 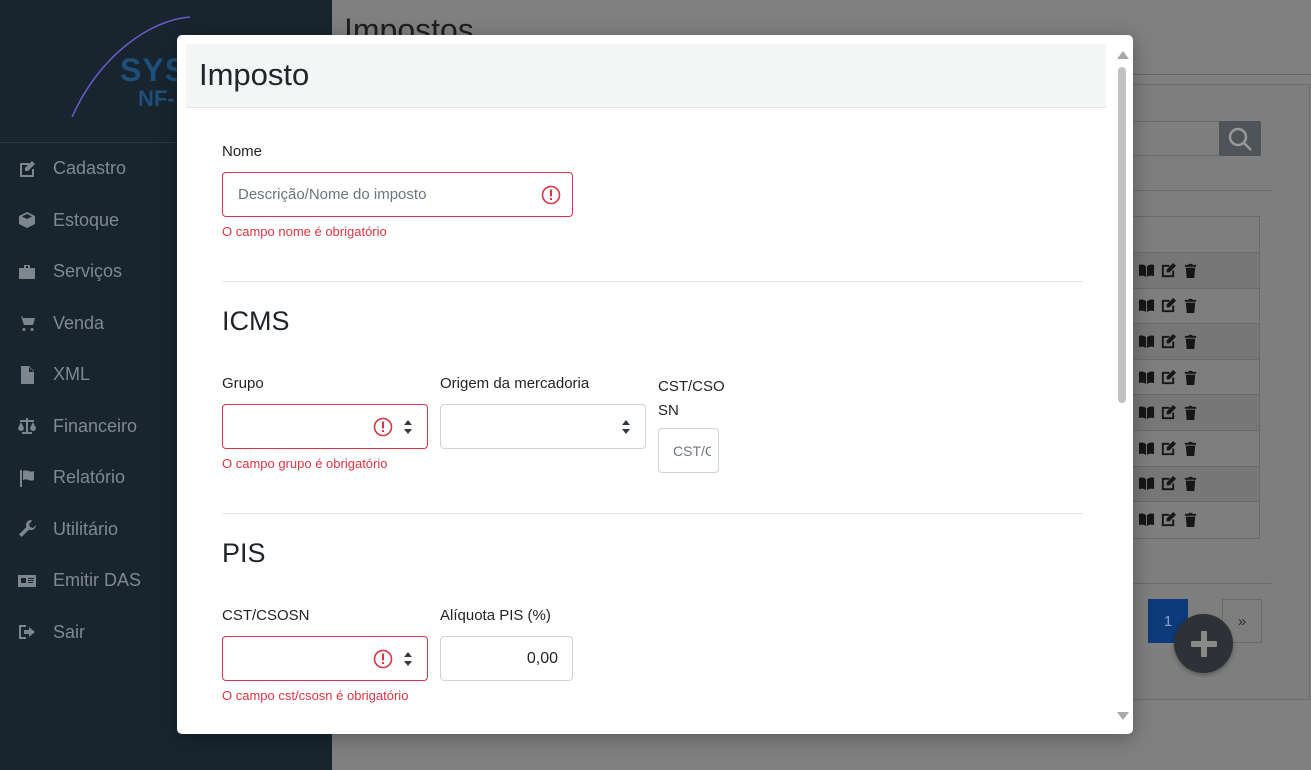 I want to click on scrollbar-thumb, so click(x=1122, y=235).